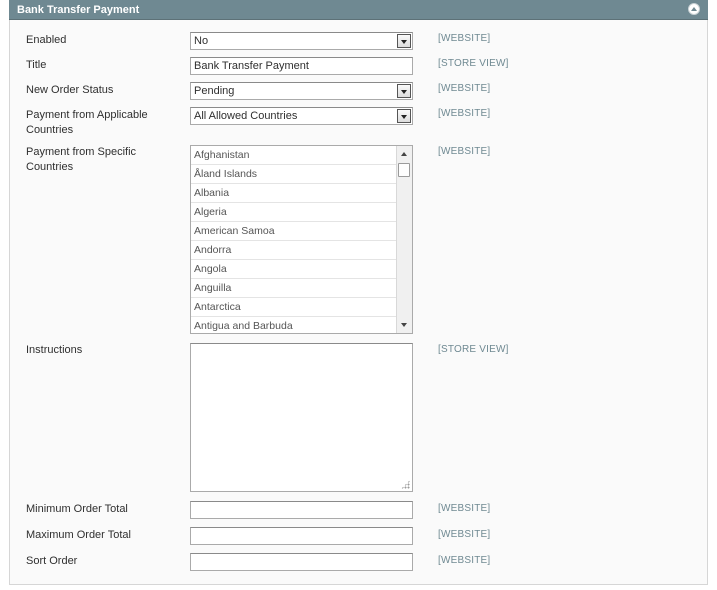  What do you see at coordinates (294, 174) in the screenshot?
I see `list-item: Åland Islands` at bounding box center [294, 174].